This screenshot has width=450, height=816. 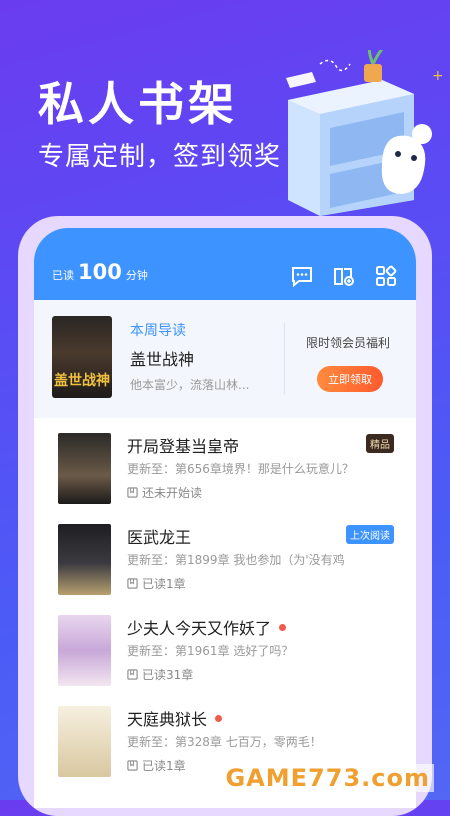 I want to click on book-update: 更新至：第328章 七百万，零两毛！, so click(x=224, y=742).